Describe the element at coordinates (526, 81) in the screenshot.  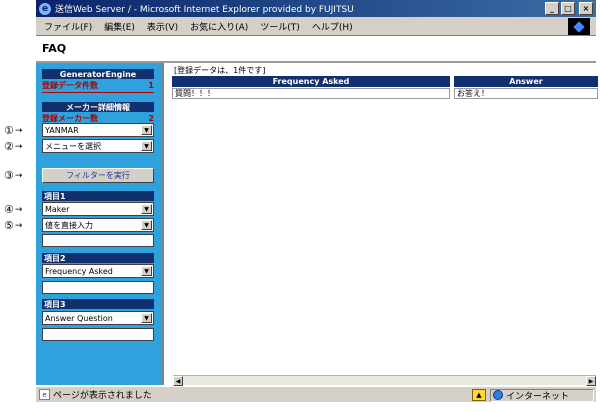
I see `column-header-answer: Answer` at that location.